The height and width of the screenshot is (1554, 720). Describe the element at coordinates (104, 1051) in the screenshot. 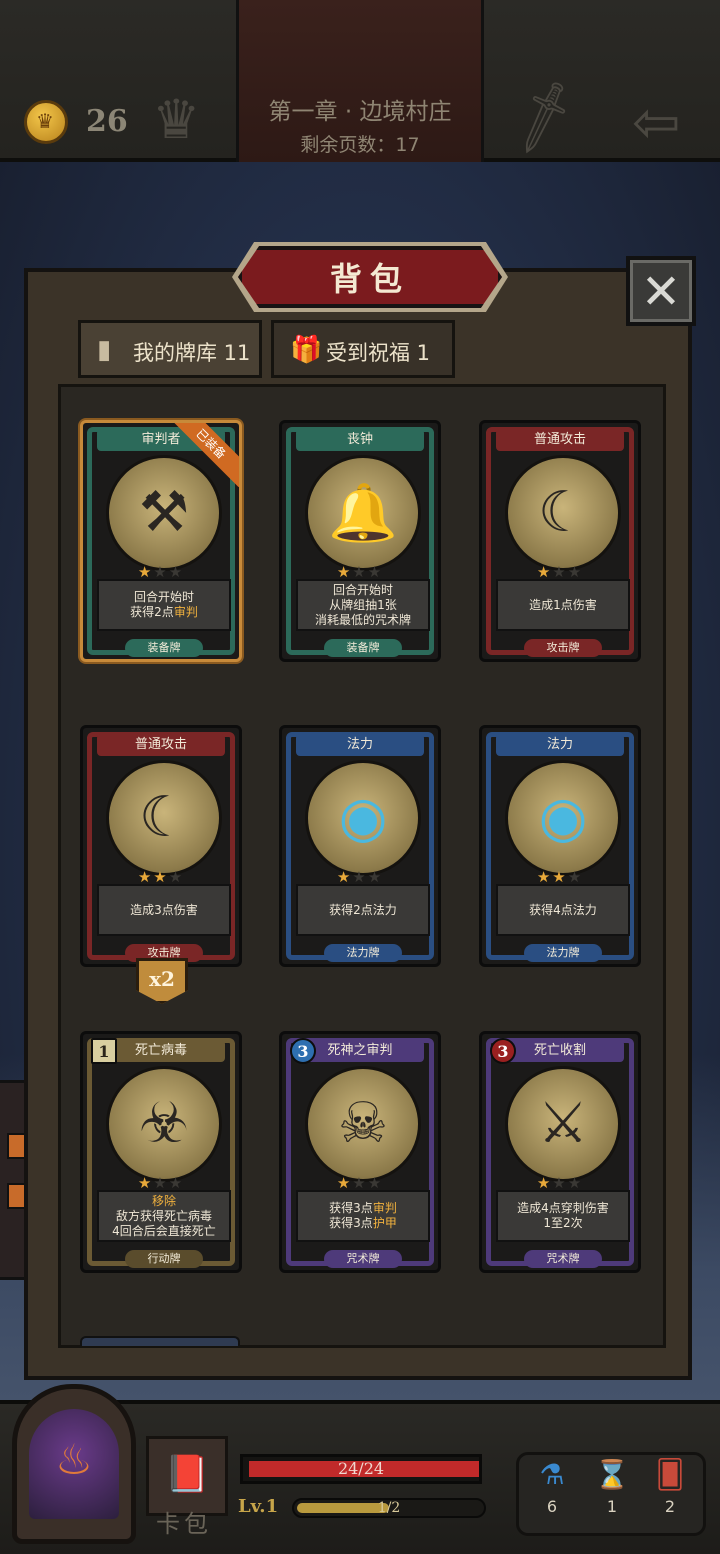

I see `card-cost: 1` at that location.